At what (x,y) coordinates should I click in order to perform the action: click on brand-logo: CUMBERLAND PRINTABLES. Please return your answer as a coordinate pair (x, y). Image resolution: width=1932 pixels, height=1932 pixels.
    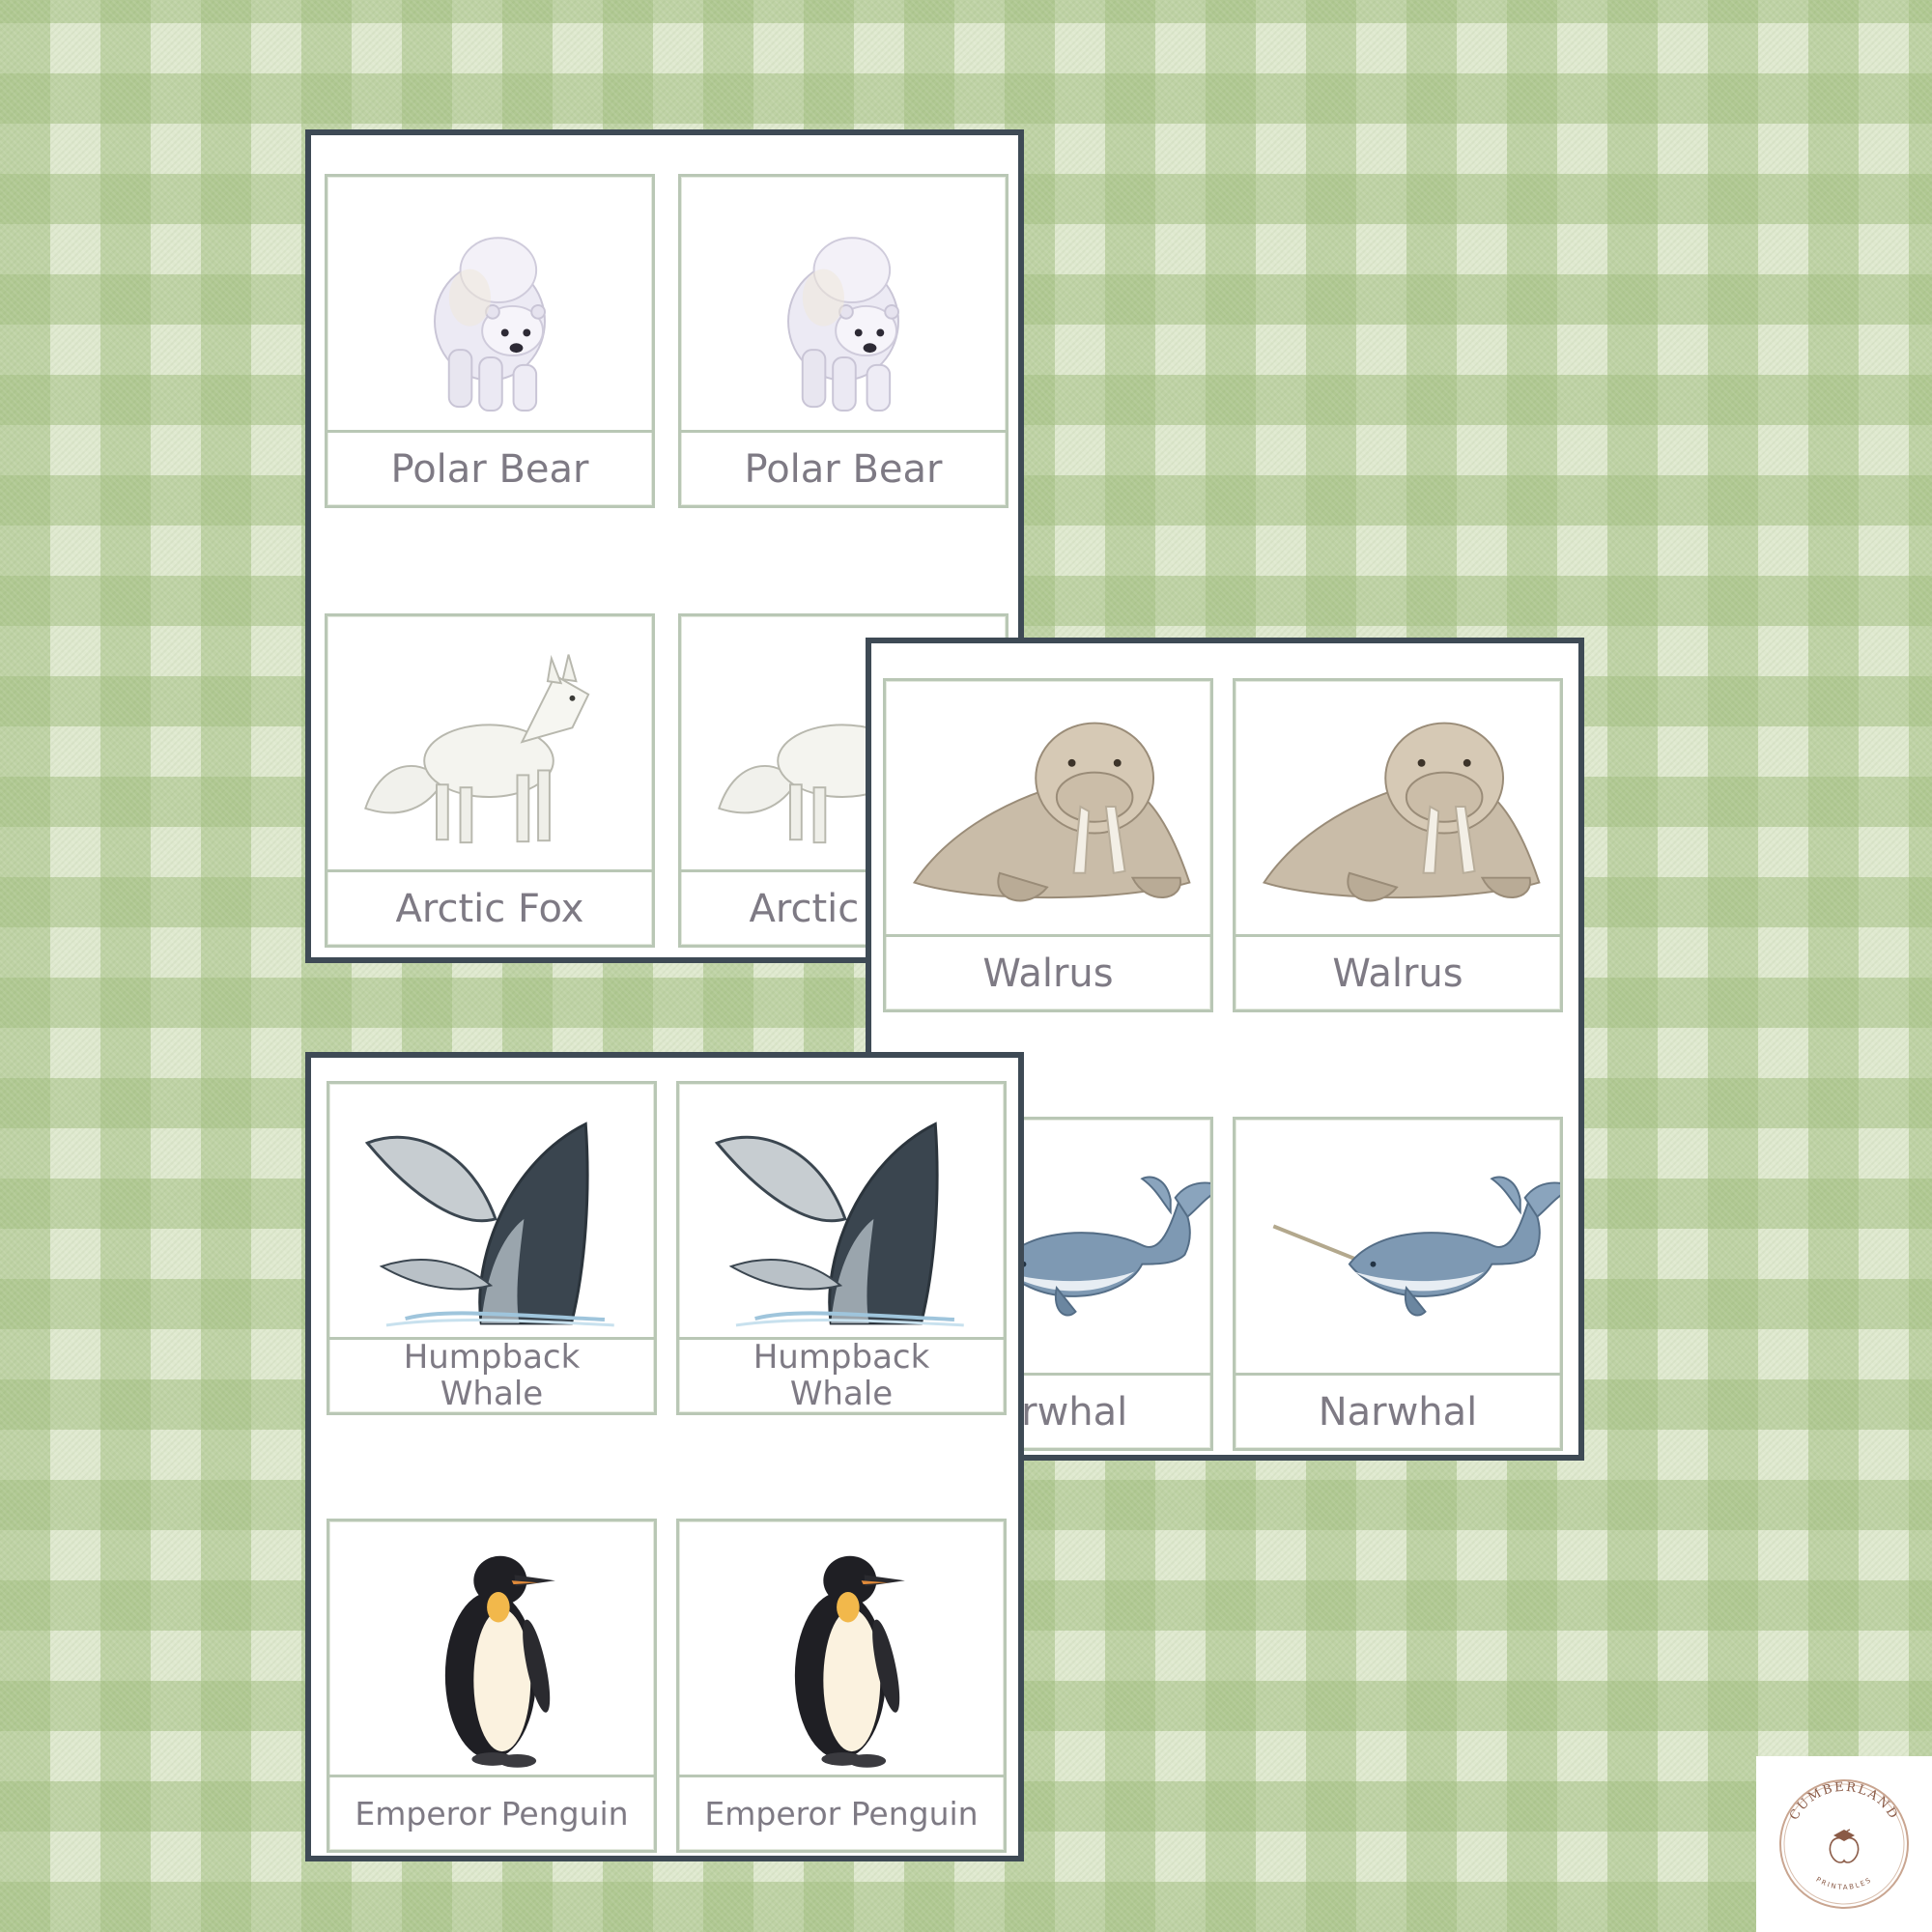
    Looking at the image, I should click on (1844, 1844).